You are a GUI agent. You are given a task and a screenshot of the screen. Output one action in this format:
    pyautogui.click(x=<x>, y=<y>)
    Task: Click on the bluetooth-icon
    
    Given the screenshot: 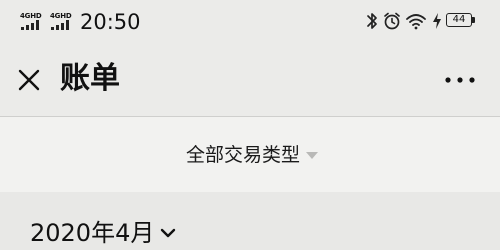 What is the action you would take?
    pyautogui.click(x=372, y=21)
    